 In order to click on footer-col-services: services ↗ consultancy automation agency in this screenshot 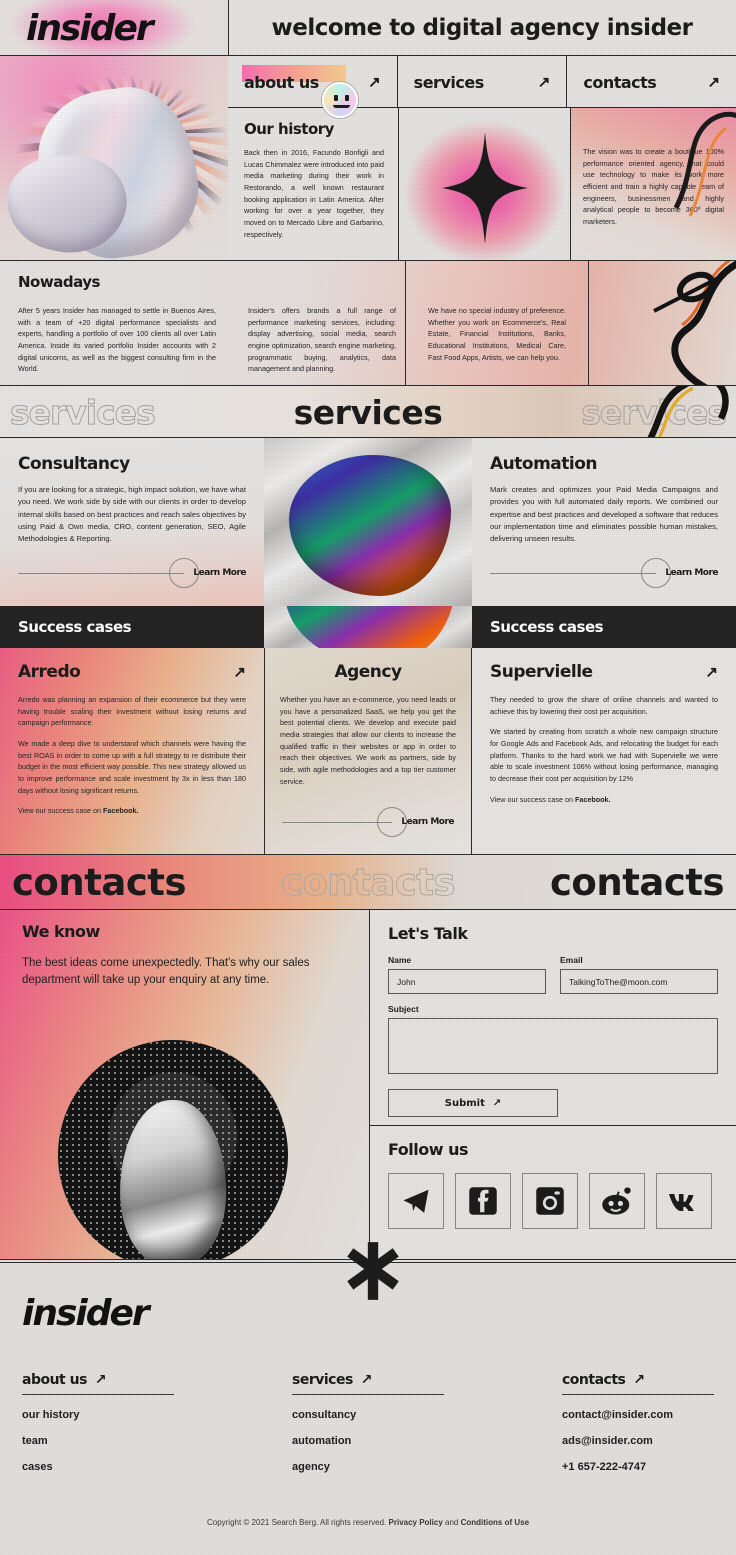, I will do `click(427, 1429)`.